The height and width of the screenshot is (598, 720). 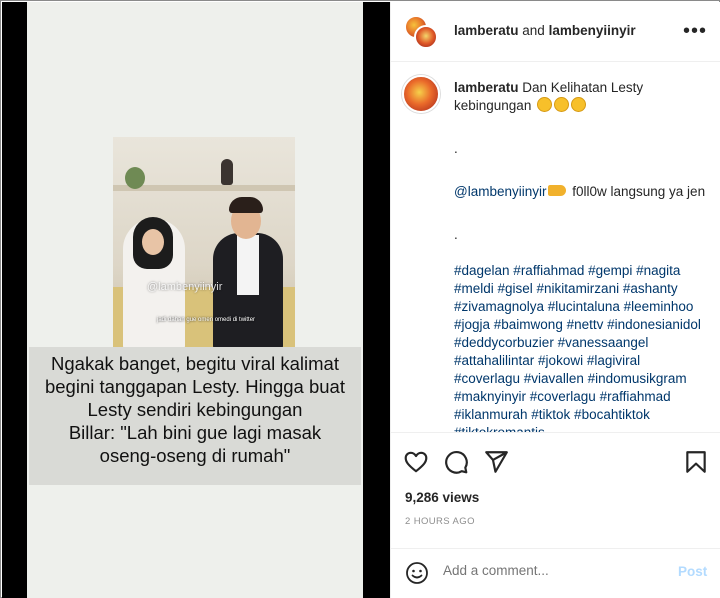 What do you see at coordinates (417, 573) in the screenshot?
I see `emoji-smile-icon` at bounding box center [417, 573].